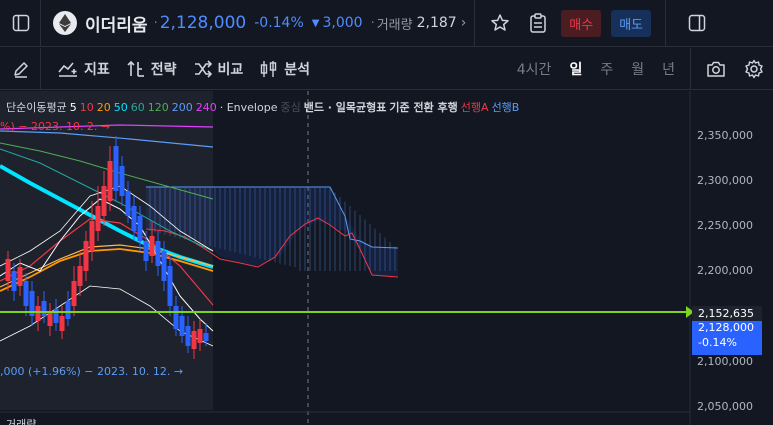 This screenshot has height=425, width=773. Describe the element at coordinates (474, 107) in the screenshot. I see `span-a-label: 선행A` at that location.